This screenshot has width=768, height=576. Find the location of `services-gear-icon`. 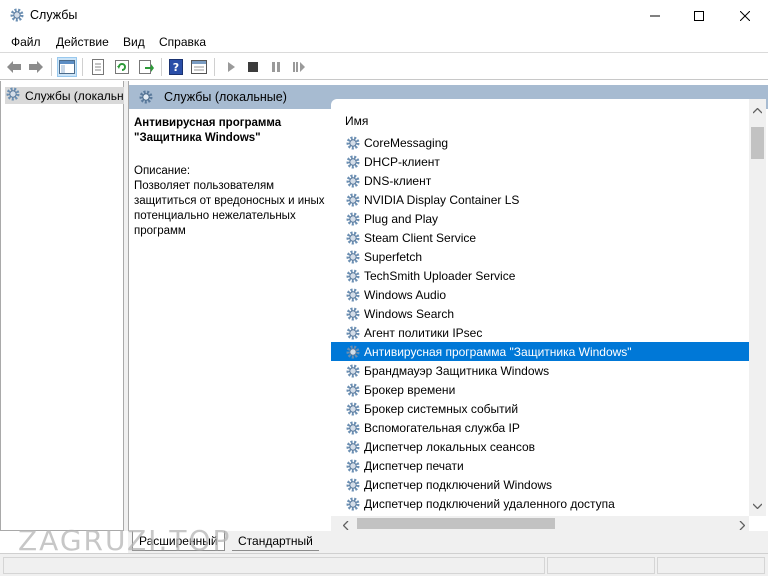

services-gear-icon is located at coordinates (17, 15).